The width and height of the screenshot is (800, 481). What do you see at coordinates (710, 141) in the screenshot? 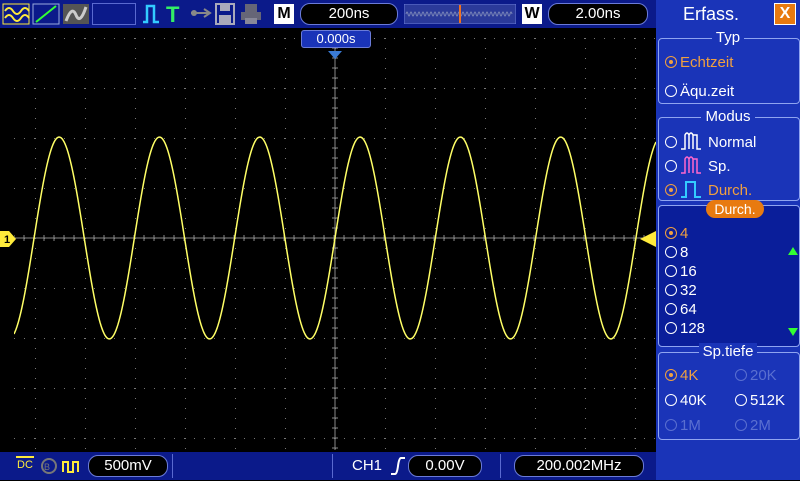
I see `modus-option-normal: Normal` at bounding box center [710, 141].